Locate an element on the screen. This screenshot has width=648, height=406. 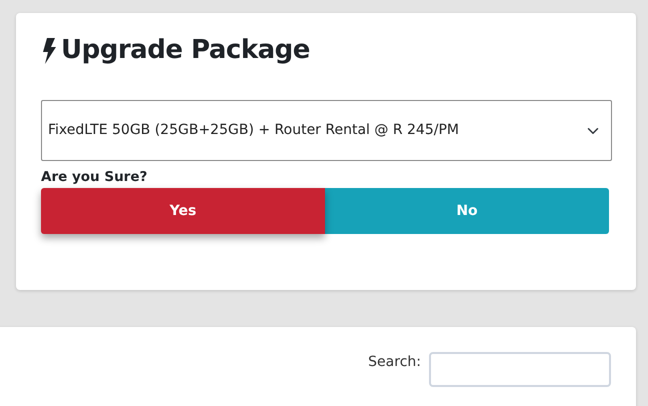
confirm-button: No is located at coordinates (467, 211).